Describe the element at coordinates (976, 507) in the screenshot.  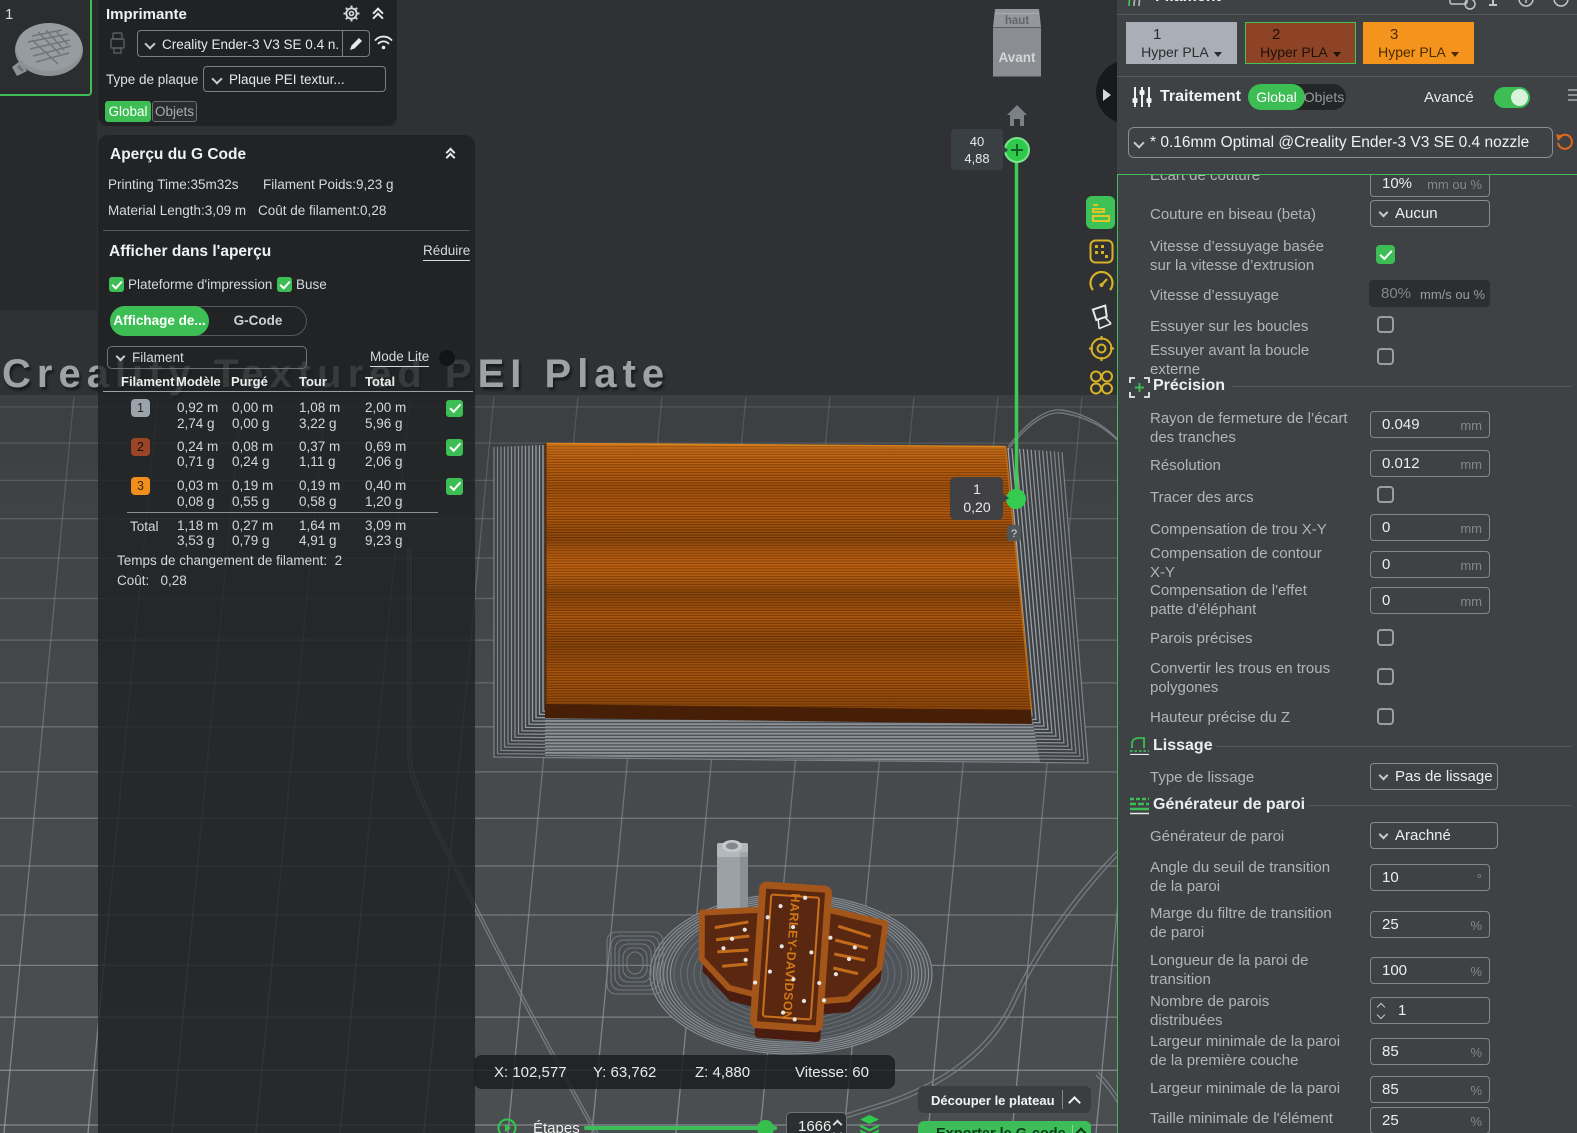
I see `svg-text: 0,20` at that location.